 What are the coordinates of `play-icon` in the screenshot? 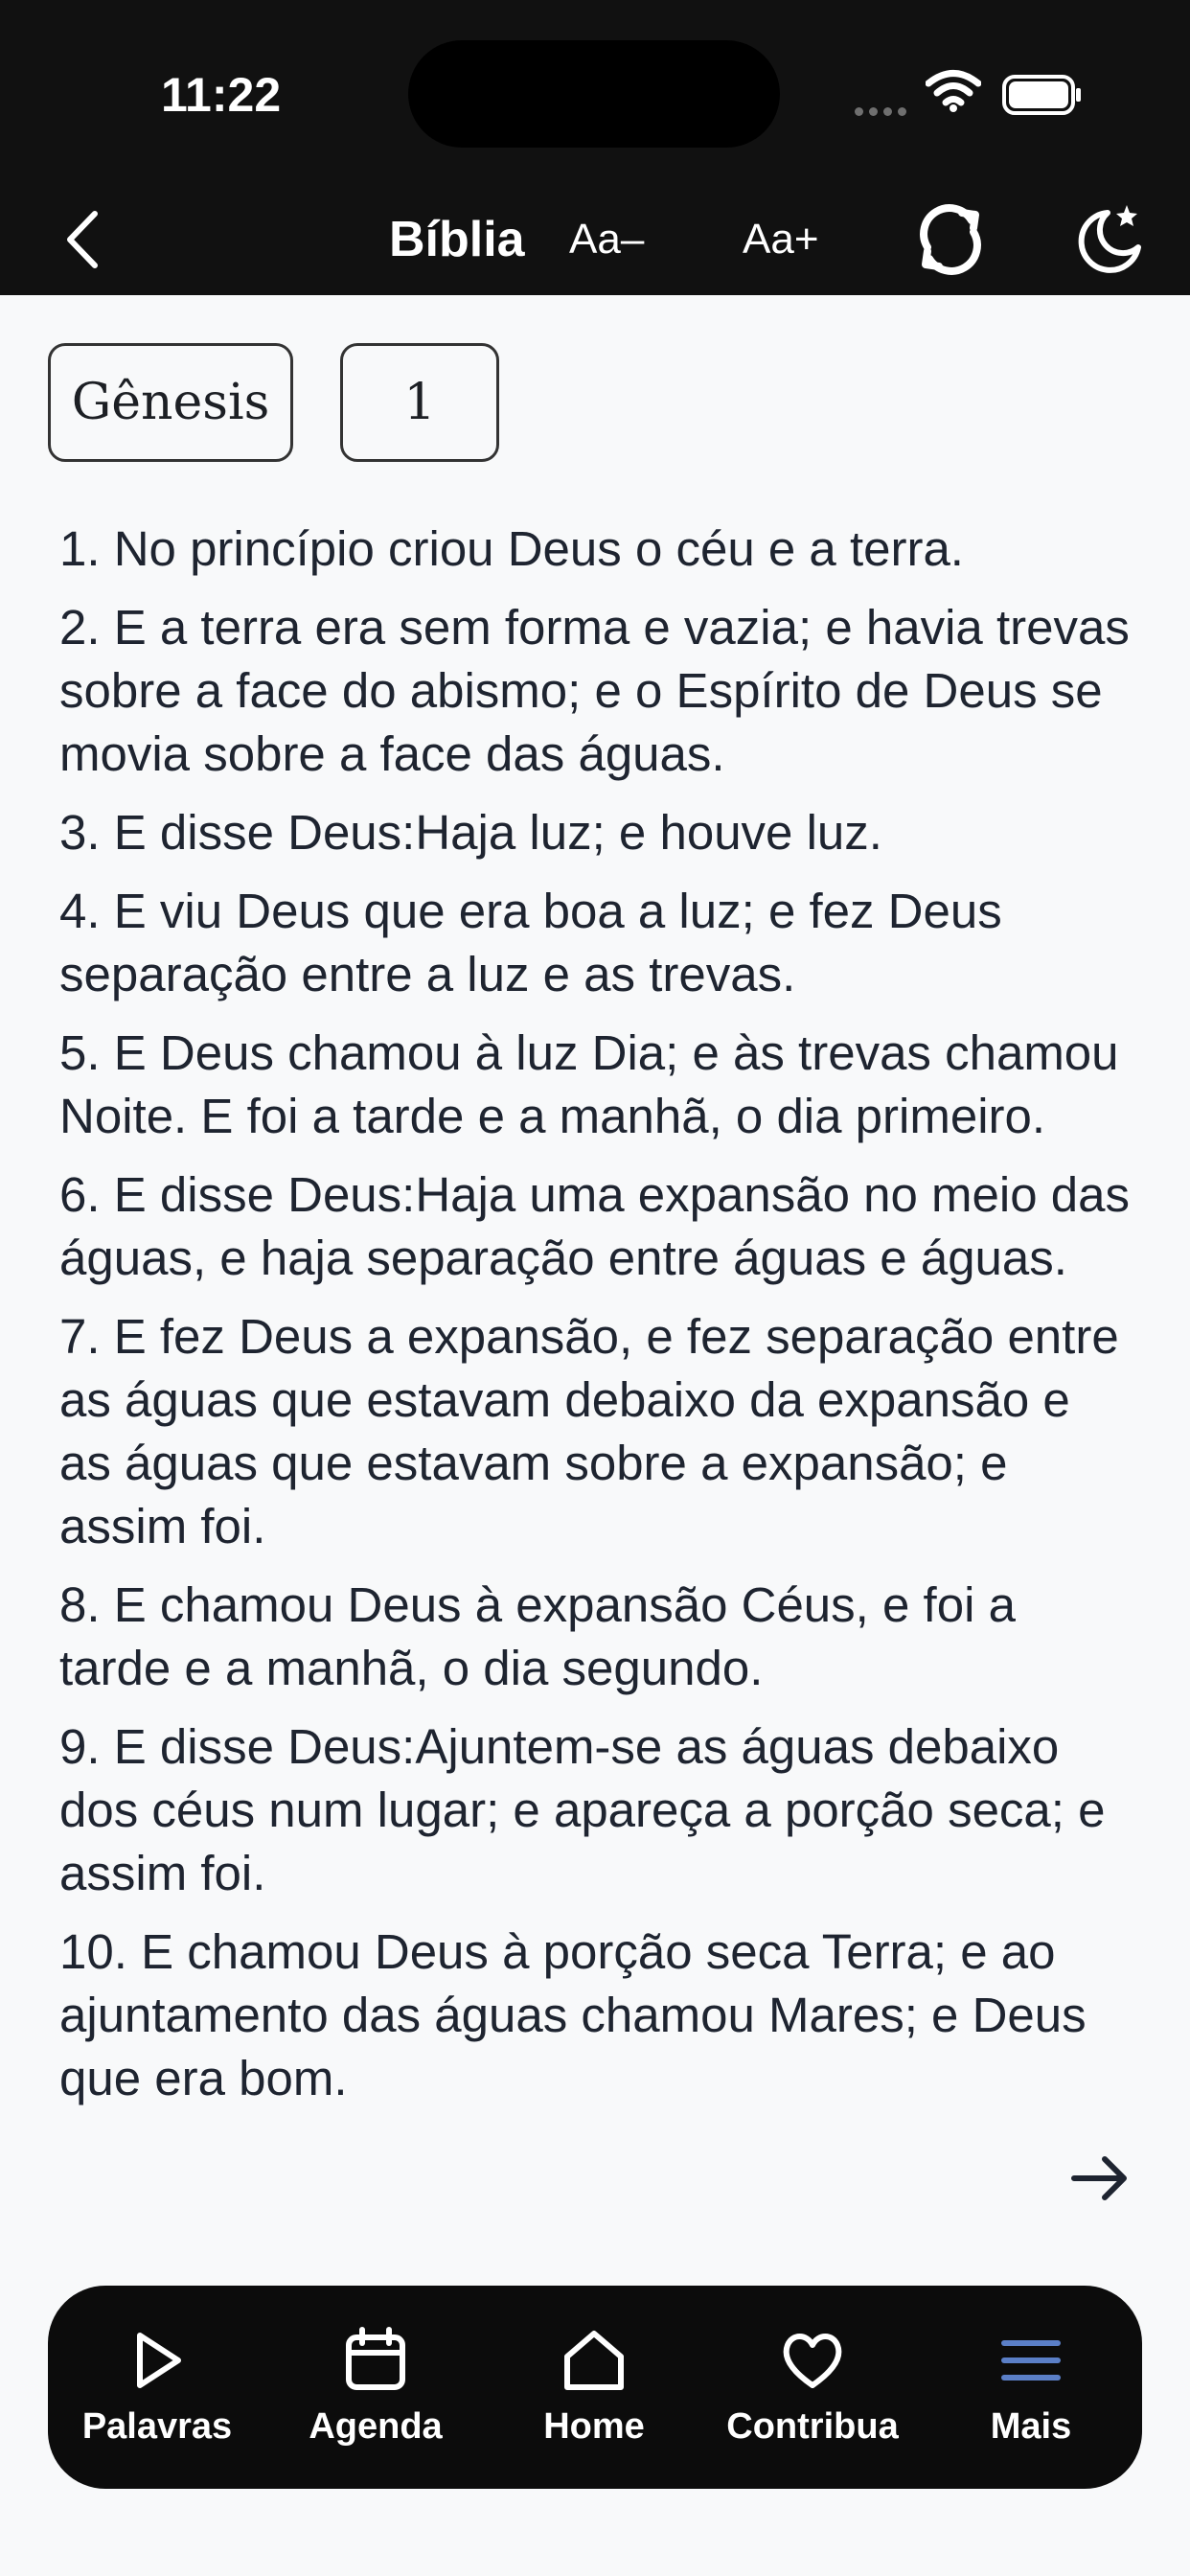 It's located at (159, 2360).